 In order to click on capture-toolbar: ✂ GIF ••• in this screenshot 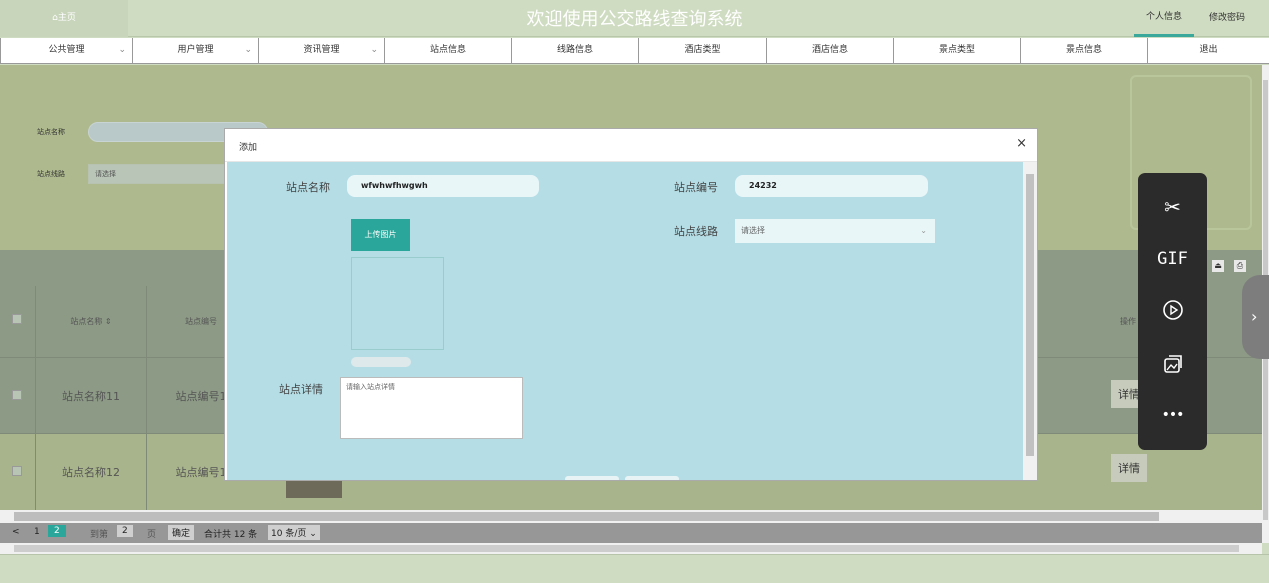, I will do `click(1172, 311)`.